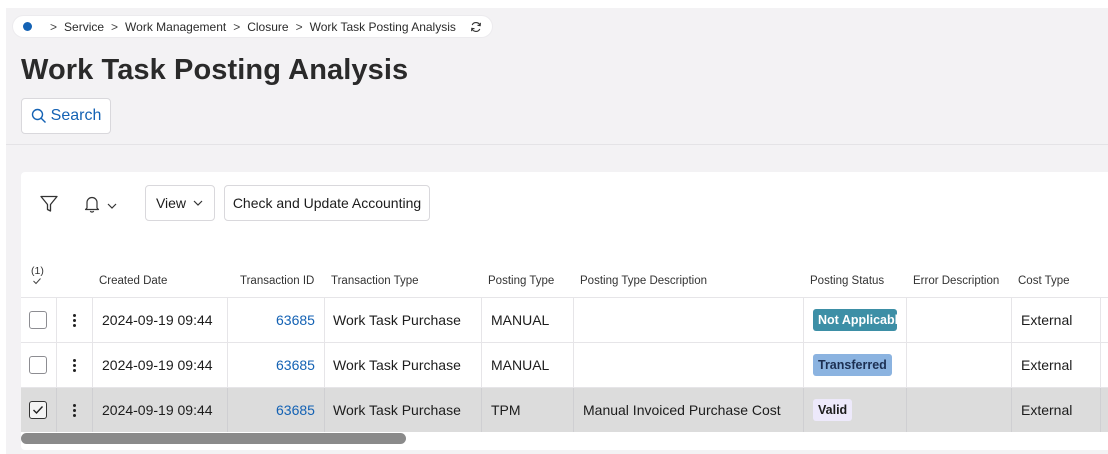  What do you see at coordinates (382, 26) in the screenshot?
I see `breadcrumb-current: Work Task Posting Analysis` at bounding box center [382, 26].